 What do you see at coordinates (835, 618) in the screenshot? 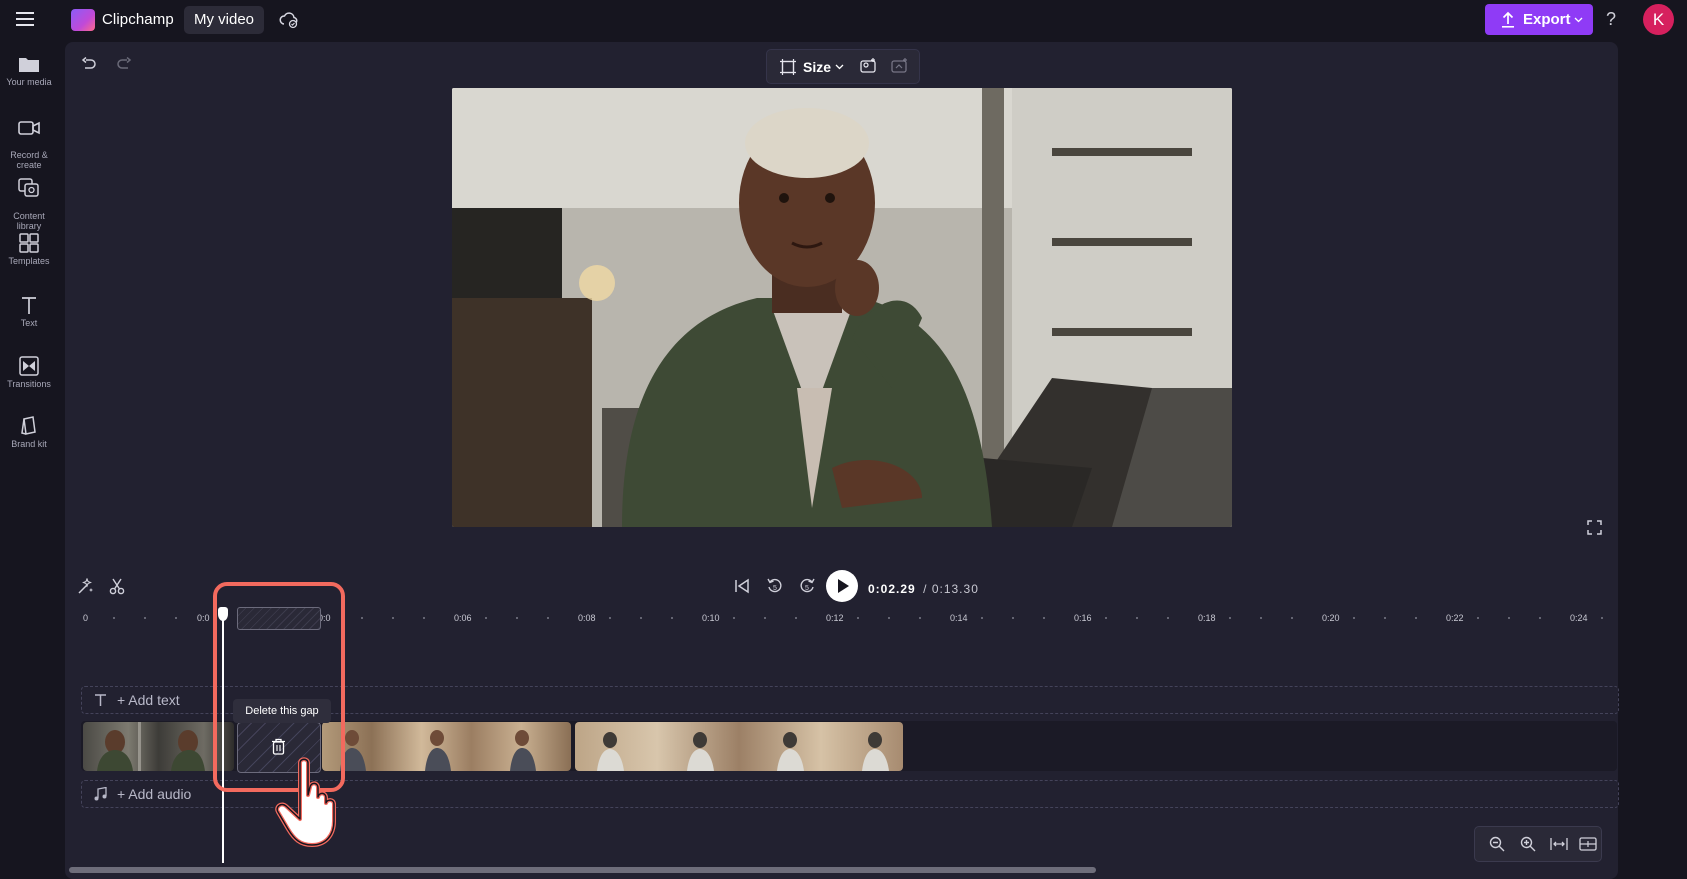
I see `ruler-tick-label: 0:12` at bounding box center [835, 618].